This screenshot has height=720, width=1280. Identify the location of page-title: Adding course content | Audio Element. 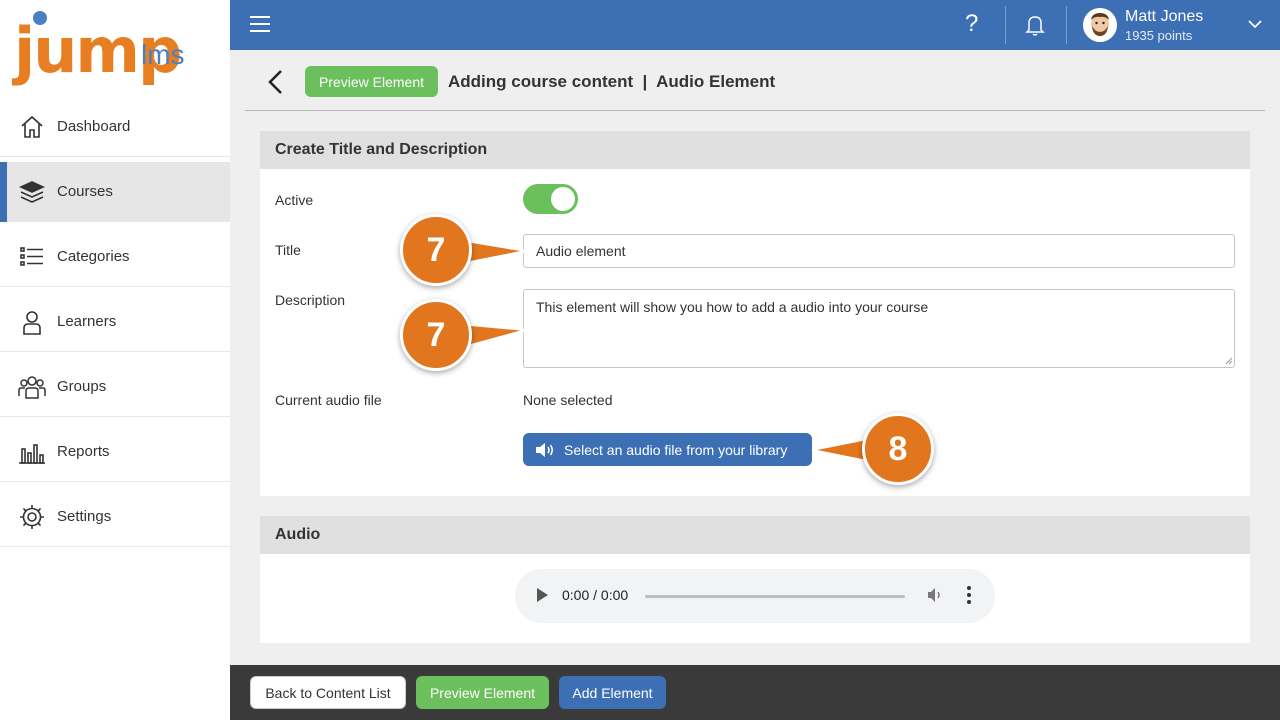
(612, 81).